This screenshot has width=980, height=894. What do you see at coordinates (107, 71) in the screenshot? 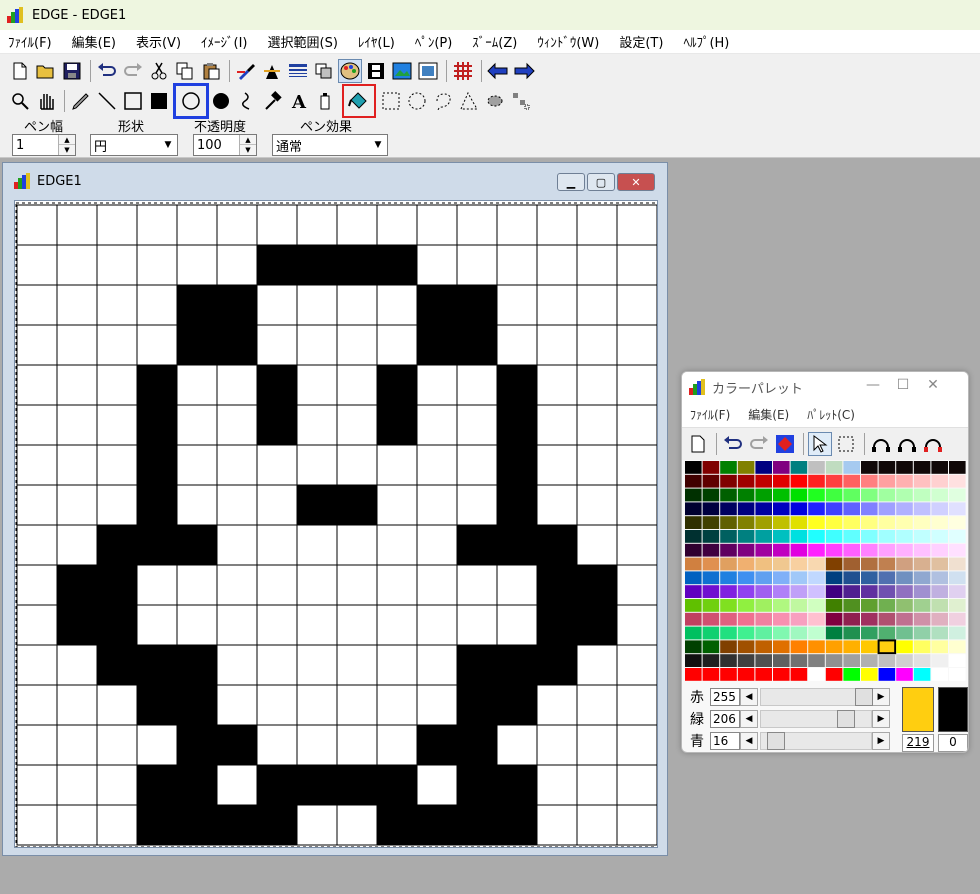
I see `undo-icon` at bounding box center [107, 71].